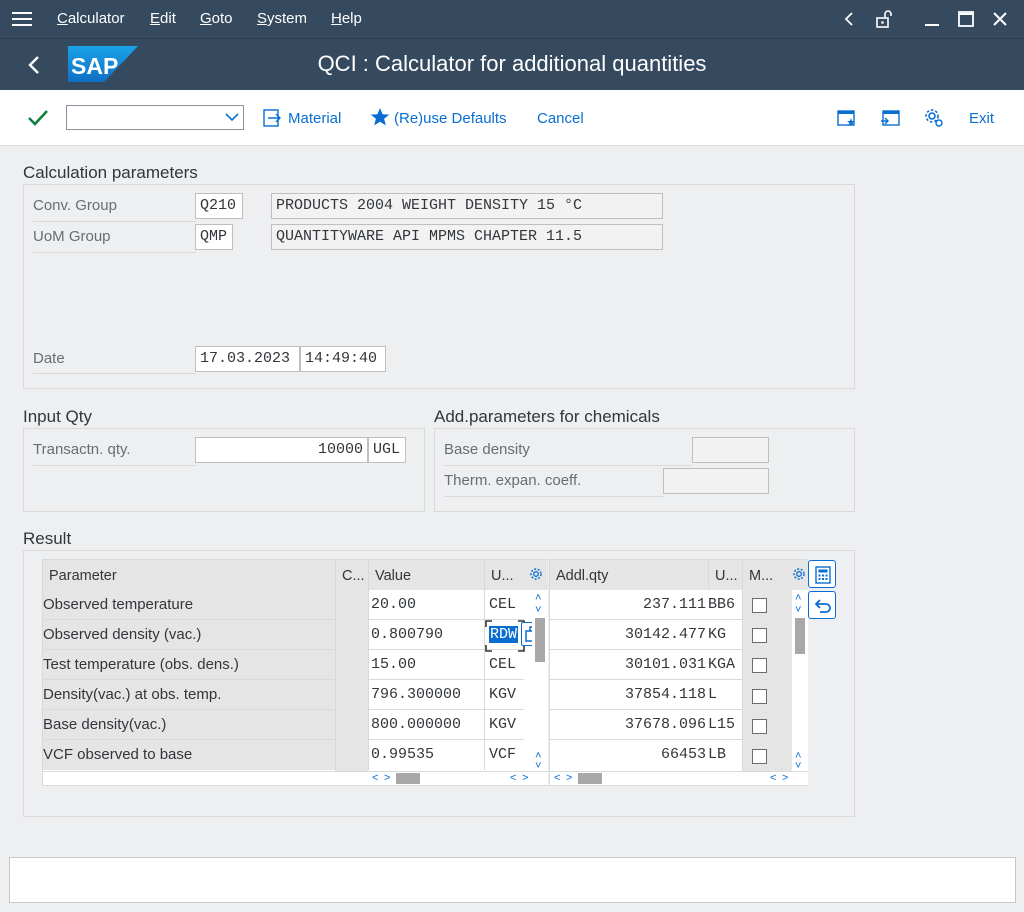  I want to click on minimize-icon, so click(932, 19).